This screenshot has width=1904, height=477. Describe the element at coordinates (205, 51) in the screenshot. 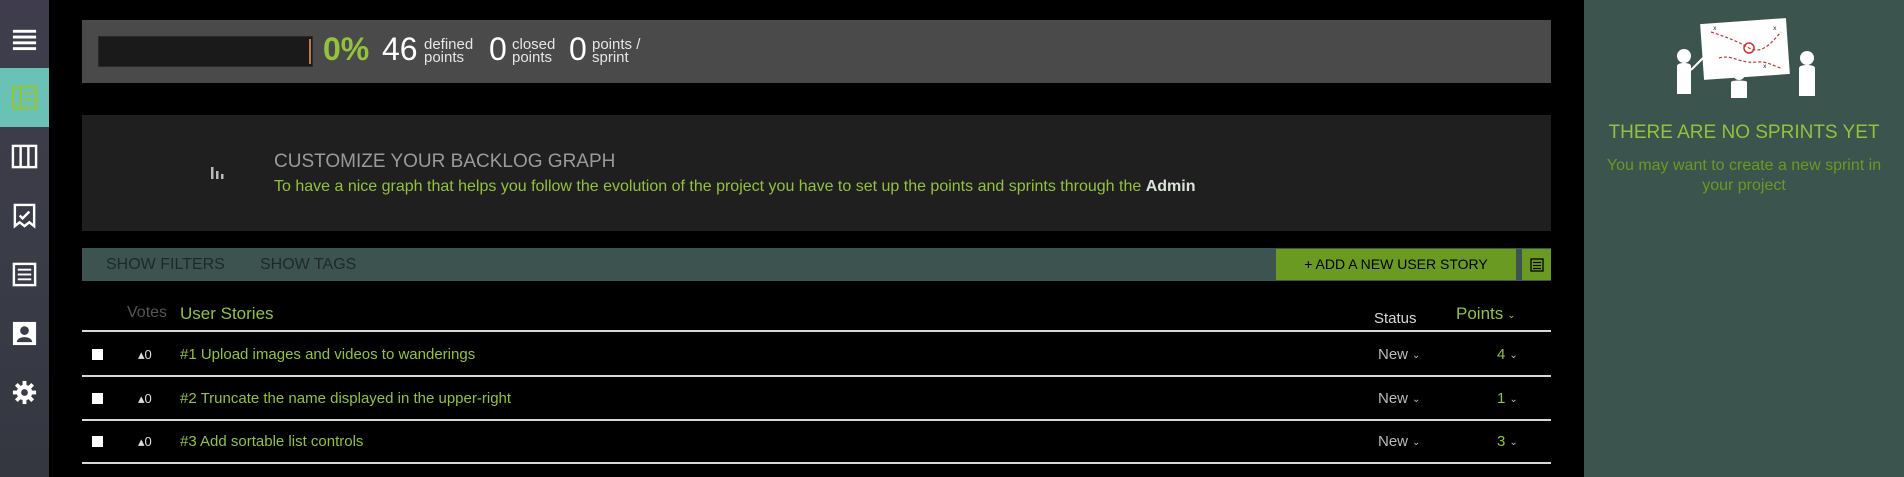

I see `sprint-progress-bar` at that location.